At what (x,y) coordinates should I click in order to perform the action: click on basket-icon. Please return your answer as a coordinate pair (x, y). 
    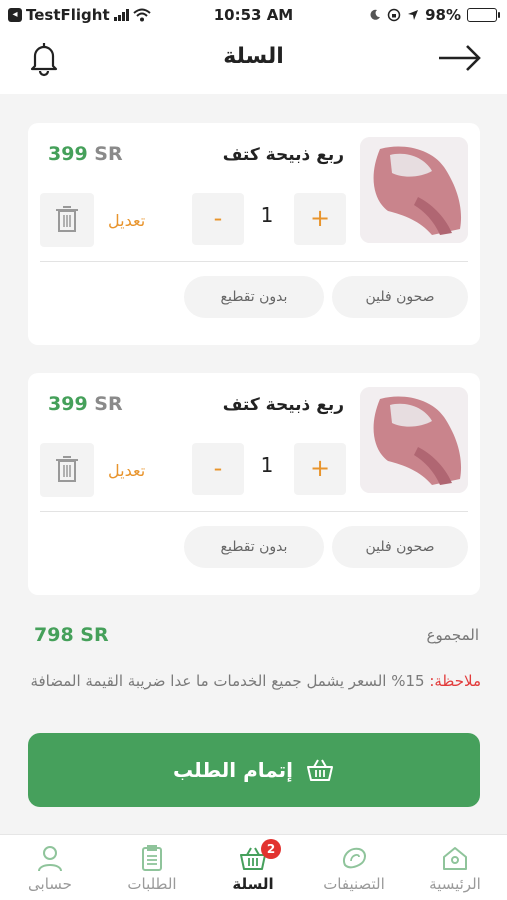
    Looking at the image, I should click on (320, 770).